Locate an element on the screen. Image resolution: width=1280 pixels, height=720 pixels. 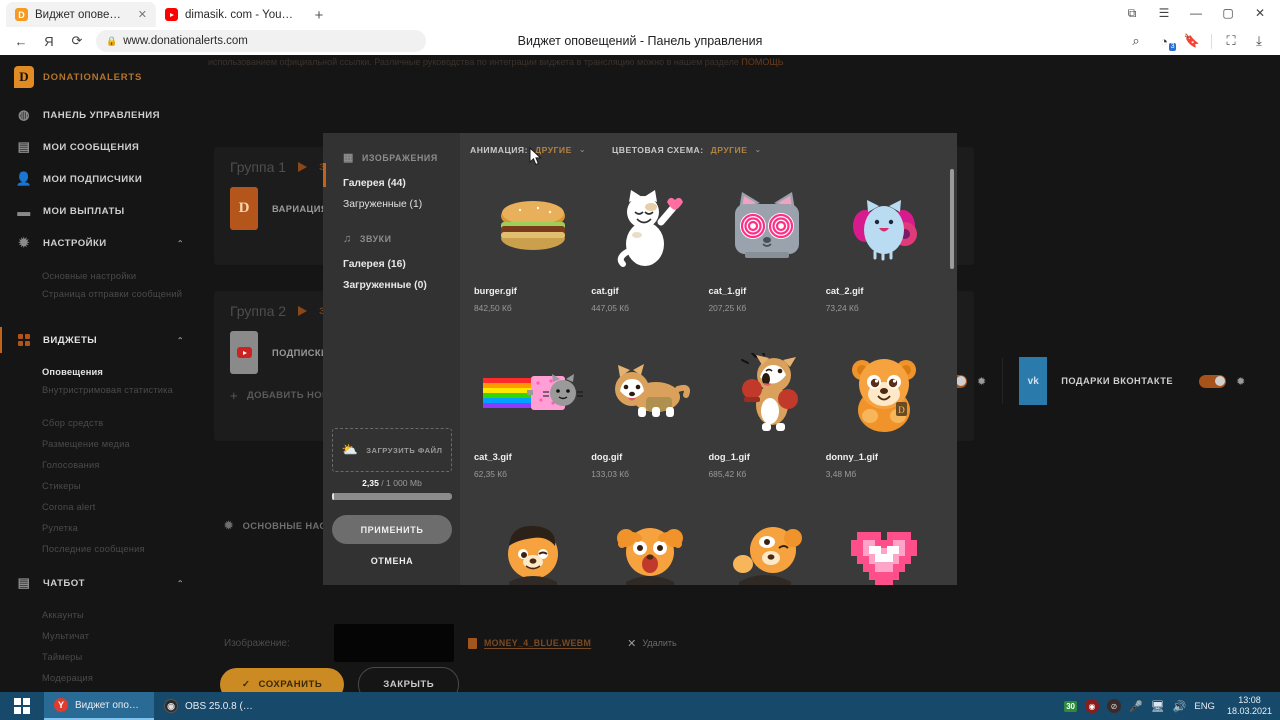
sidebar-subitem-fundraising: Сбор средств is located at coordinates (100, 422).